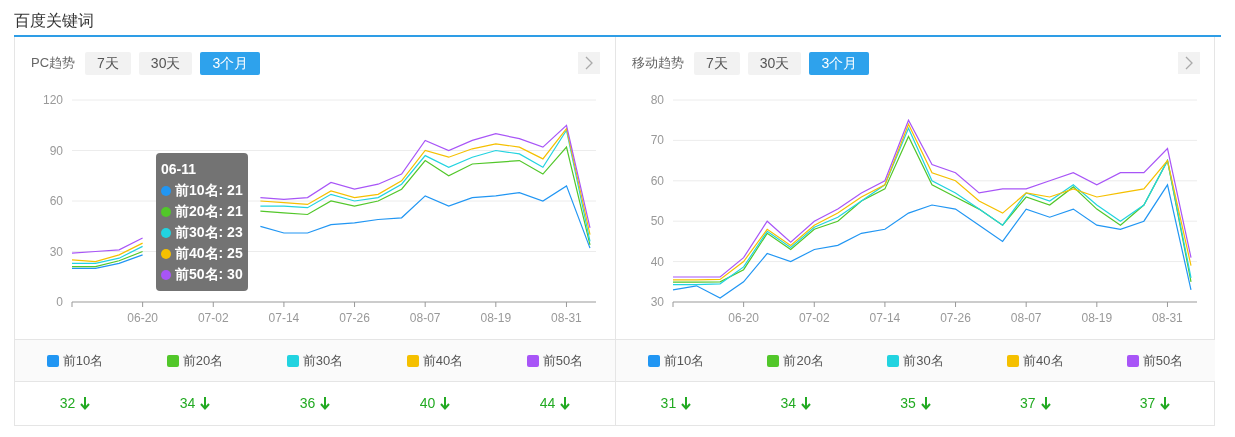 This screenshot has height=437, width=1235. Describe the element at coordinates (307, 403) in the screenshot. I see `rank-count: 36` at that location.